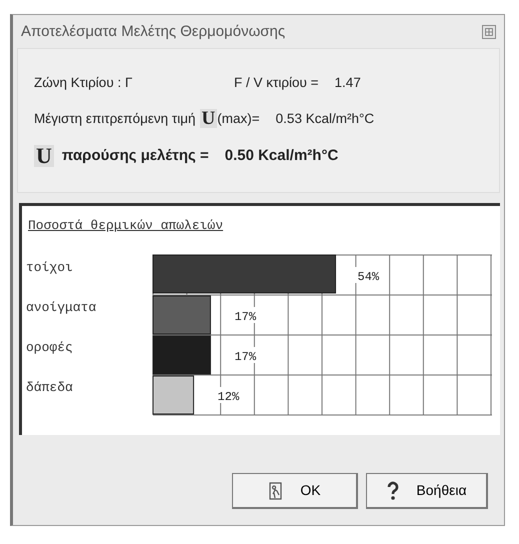  I want to click on max-value: 0.53 Kcal/m²h°C, so click(325, 119).